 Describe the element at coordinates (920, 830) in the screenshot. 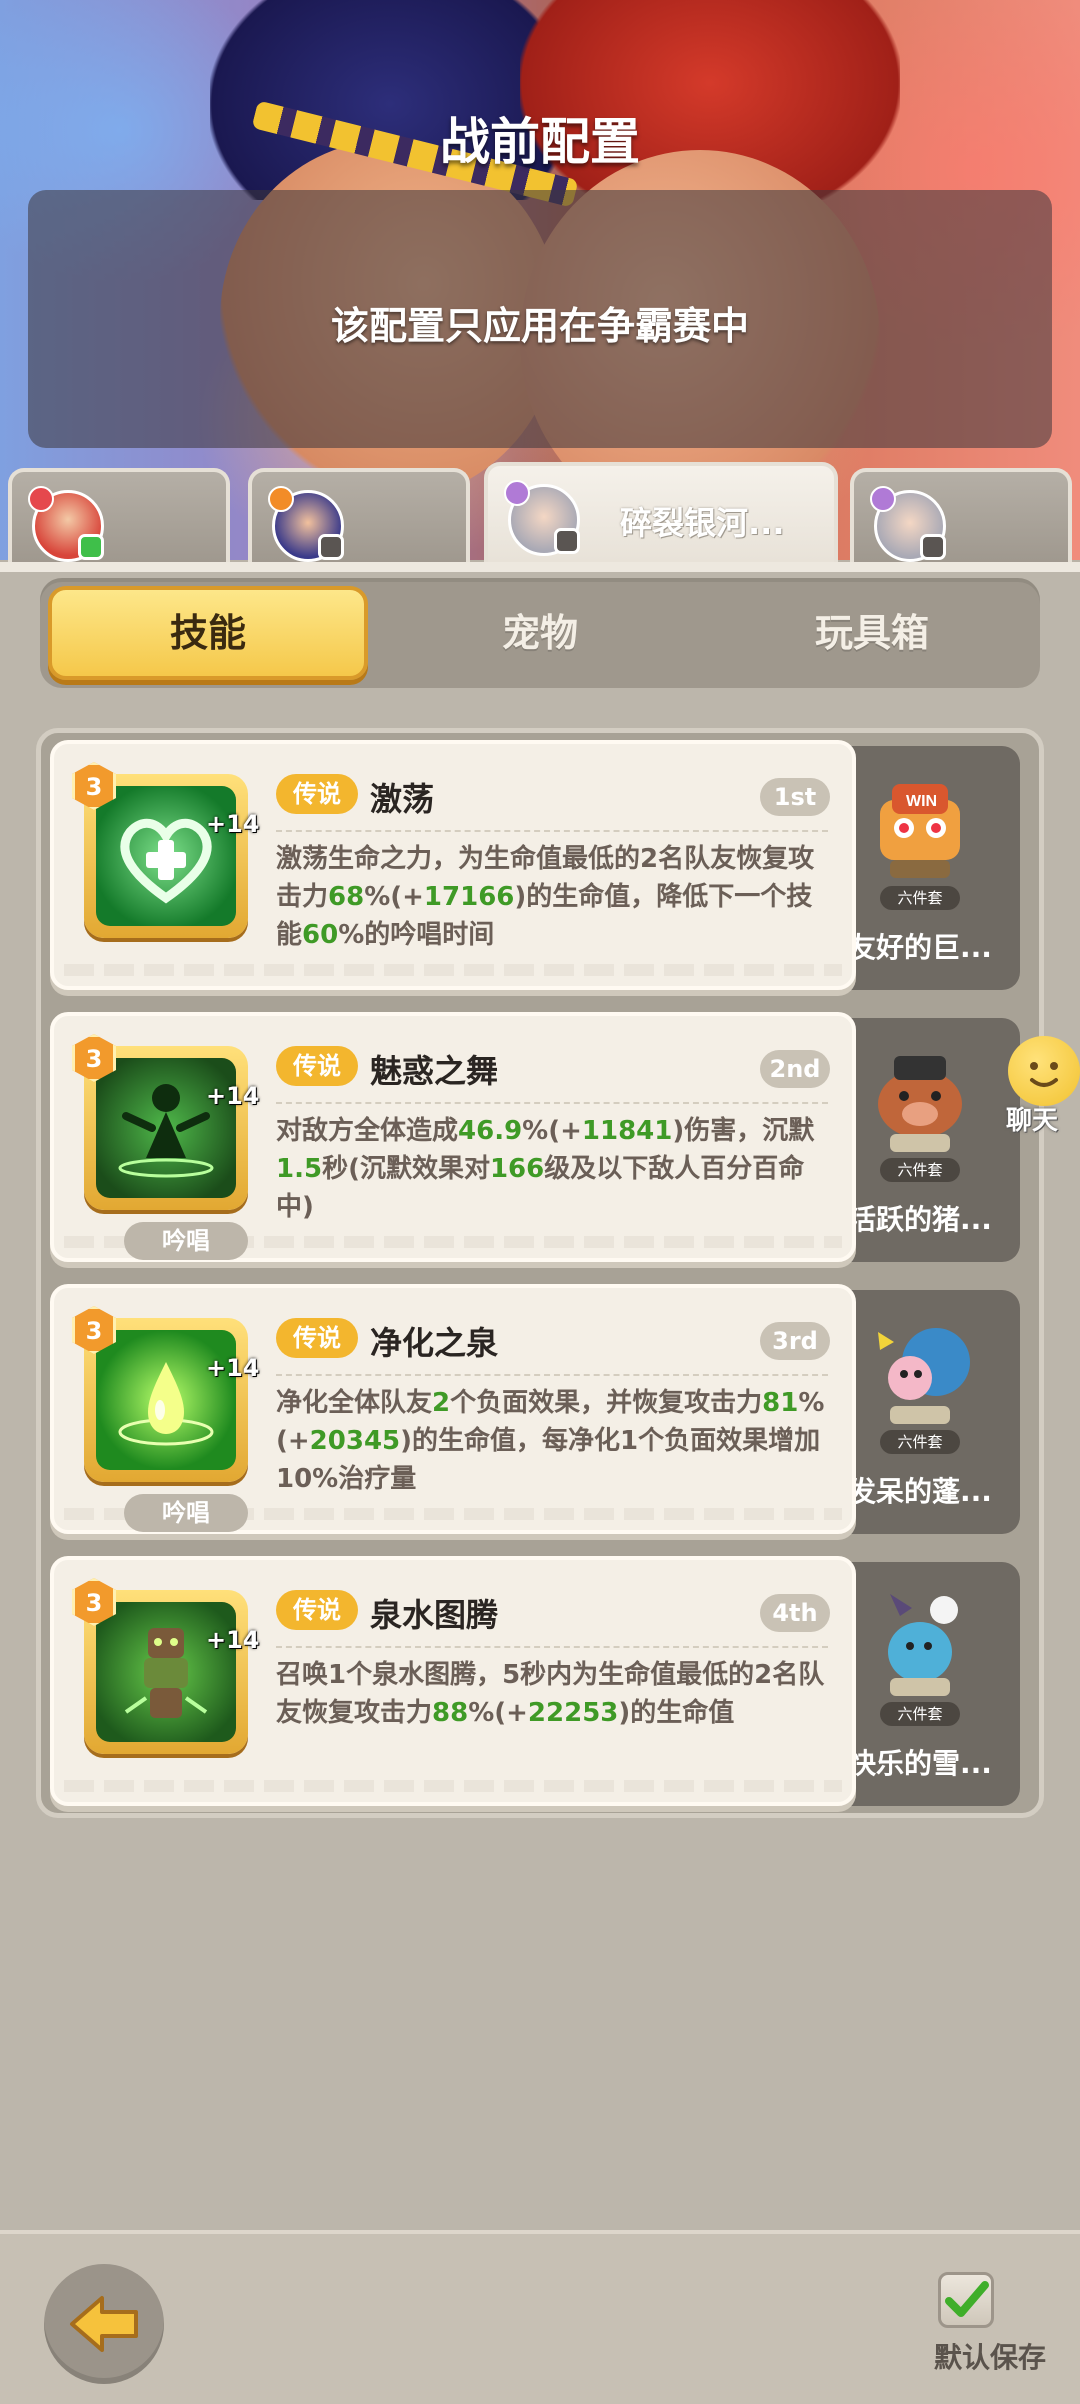

I see `robot-pet-icon: WIN` at that location.